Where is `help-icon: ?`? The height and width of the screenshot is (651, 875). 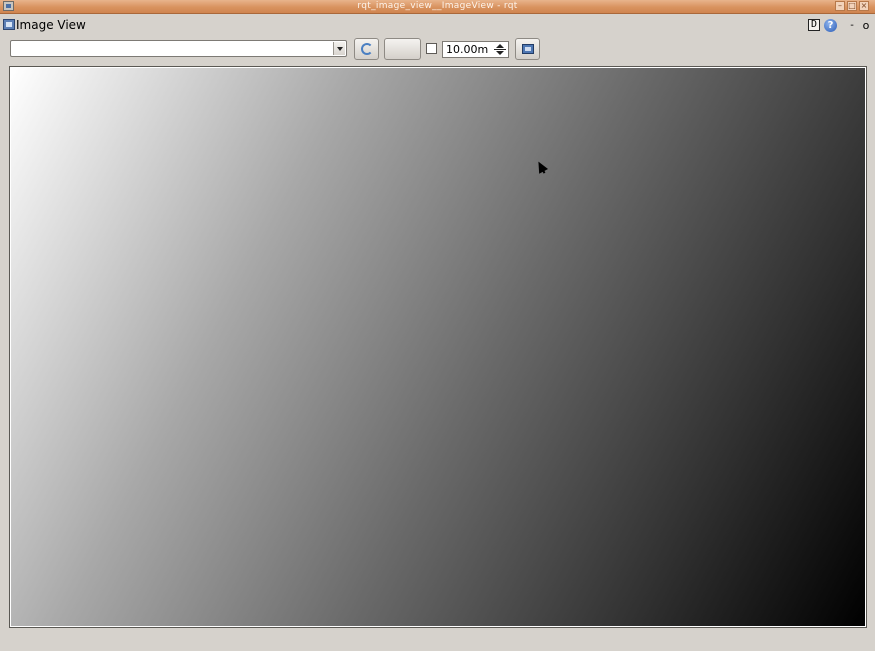 help-icon: ? is located at coordinates (830, 25).